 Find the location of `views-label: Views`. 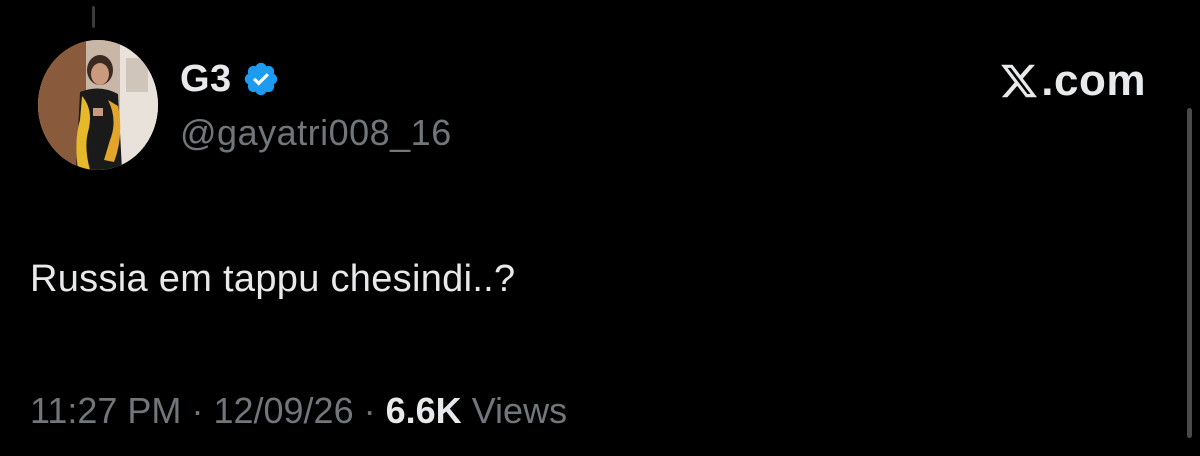

views-label: Views is located at coordinates (519, 410).